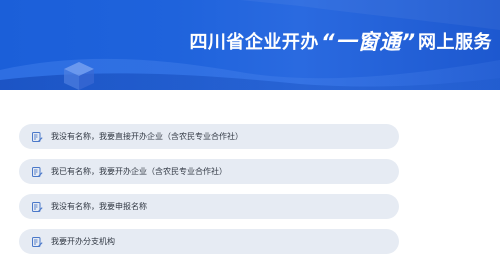 The height and width of the screenshot is (275, 500). Describe the element at coordinates (254, 42) in the screenshot. I see `title-prefix: 四川省企业开办` at that location.